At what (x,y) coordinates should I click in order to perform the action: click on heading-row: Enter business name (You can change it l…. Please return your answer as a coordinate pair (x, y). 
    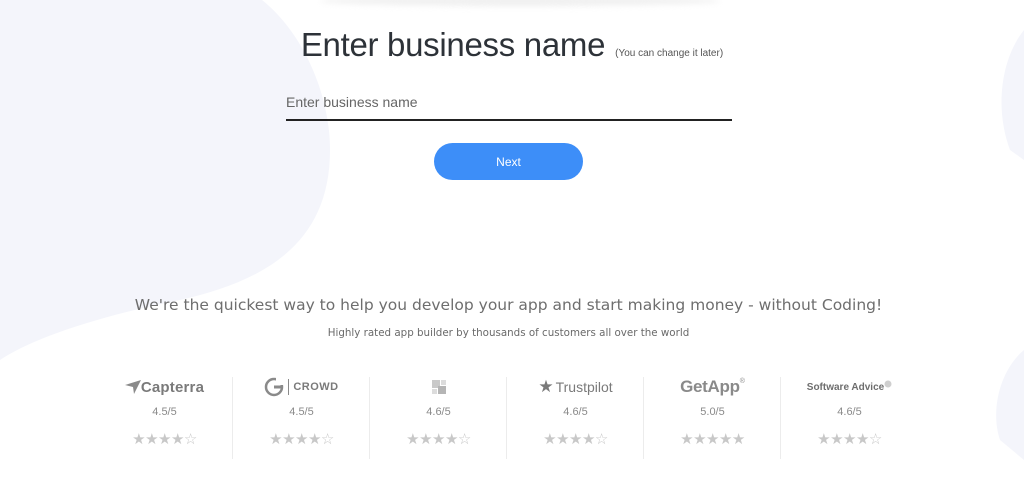
    Looking at the image, I should click on (512, 45).